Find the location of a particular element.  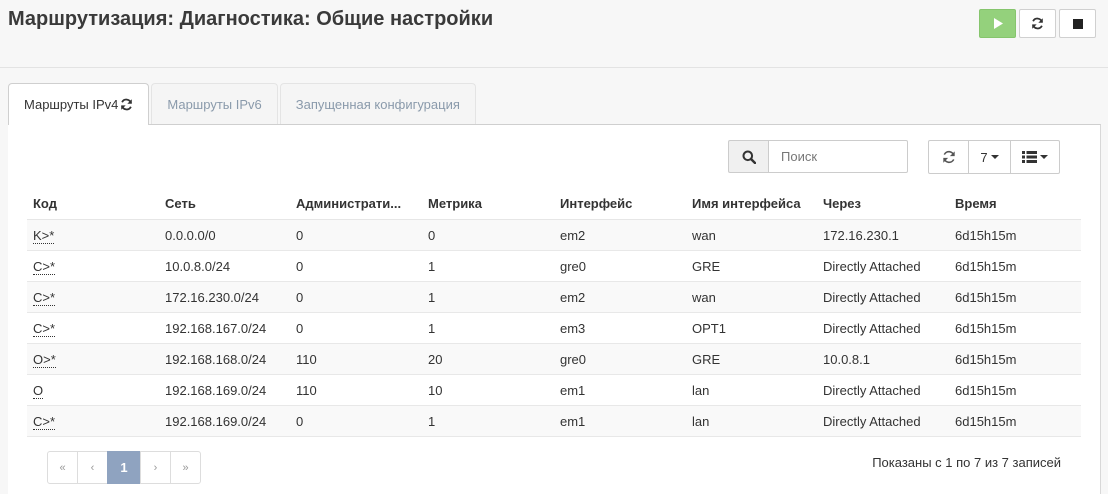

cell-interface: em3 is located at coordinates (620, 328).